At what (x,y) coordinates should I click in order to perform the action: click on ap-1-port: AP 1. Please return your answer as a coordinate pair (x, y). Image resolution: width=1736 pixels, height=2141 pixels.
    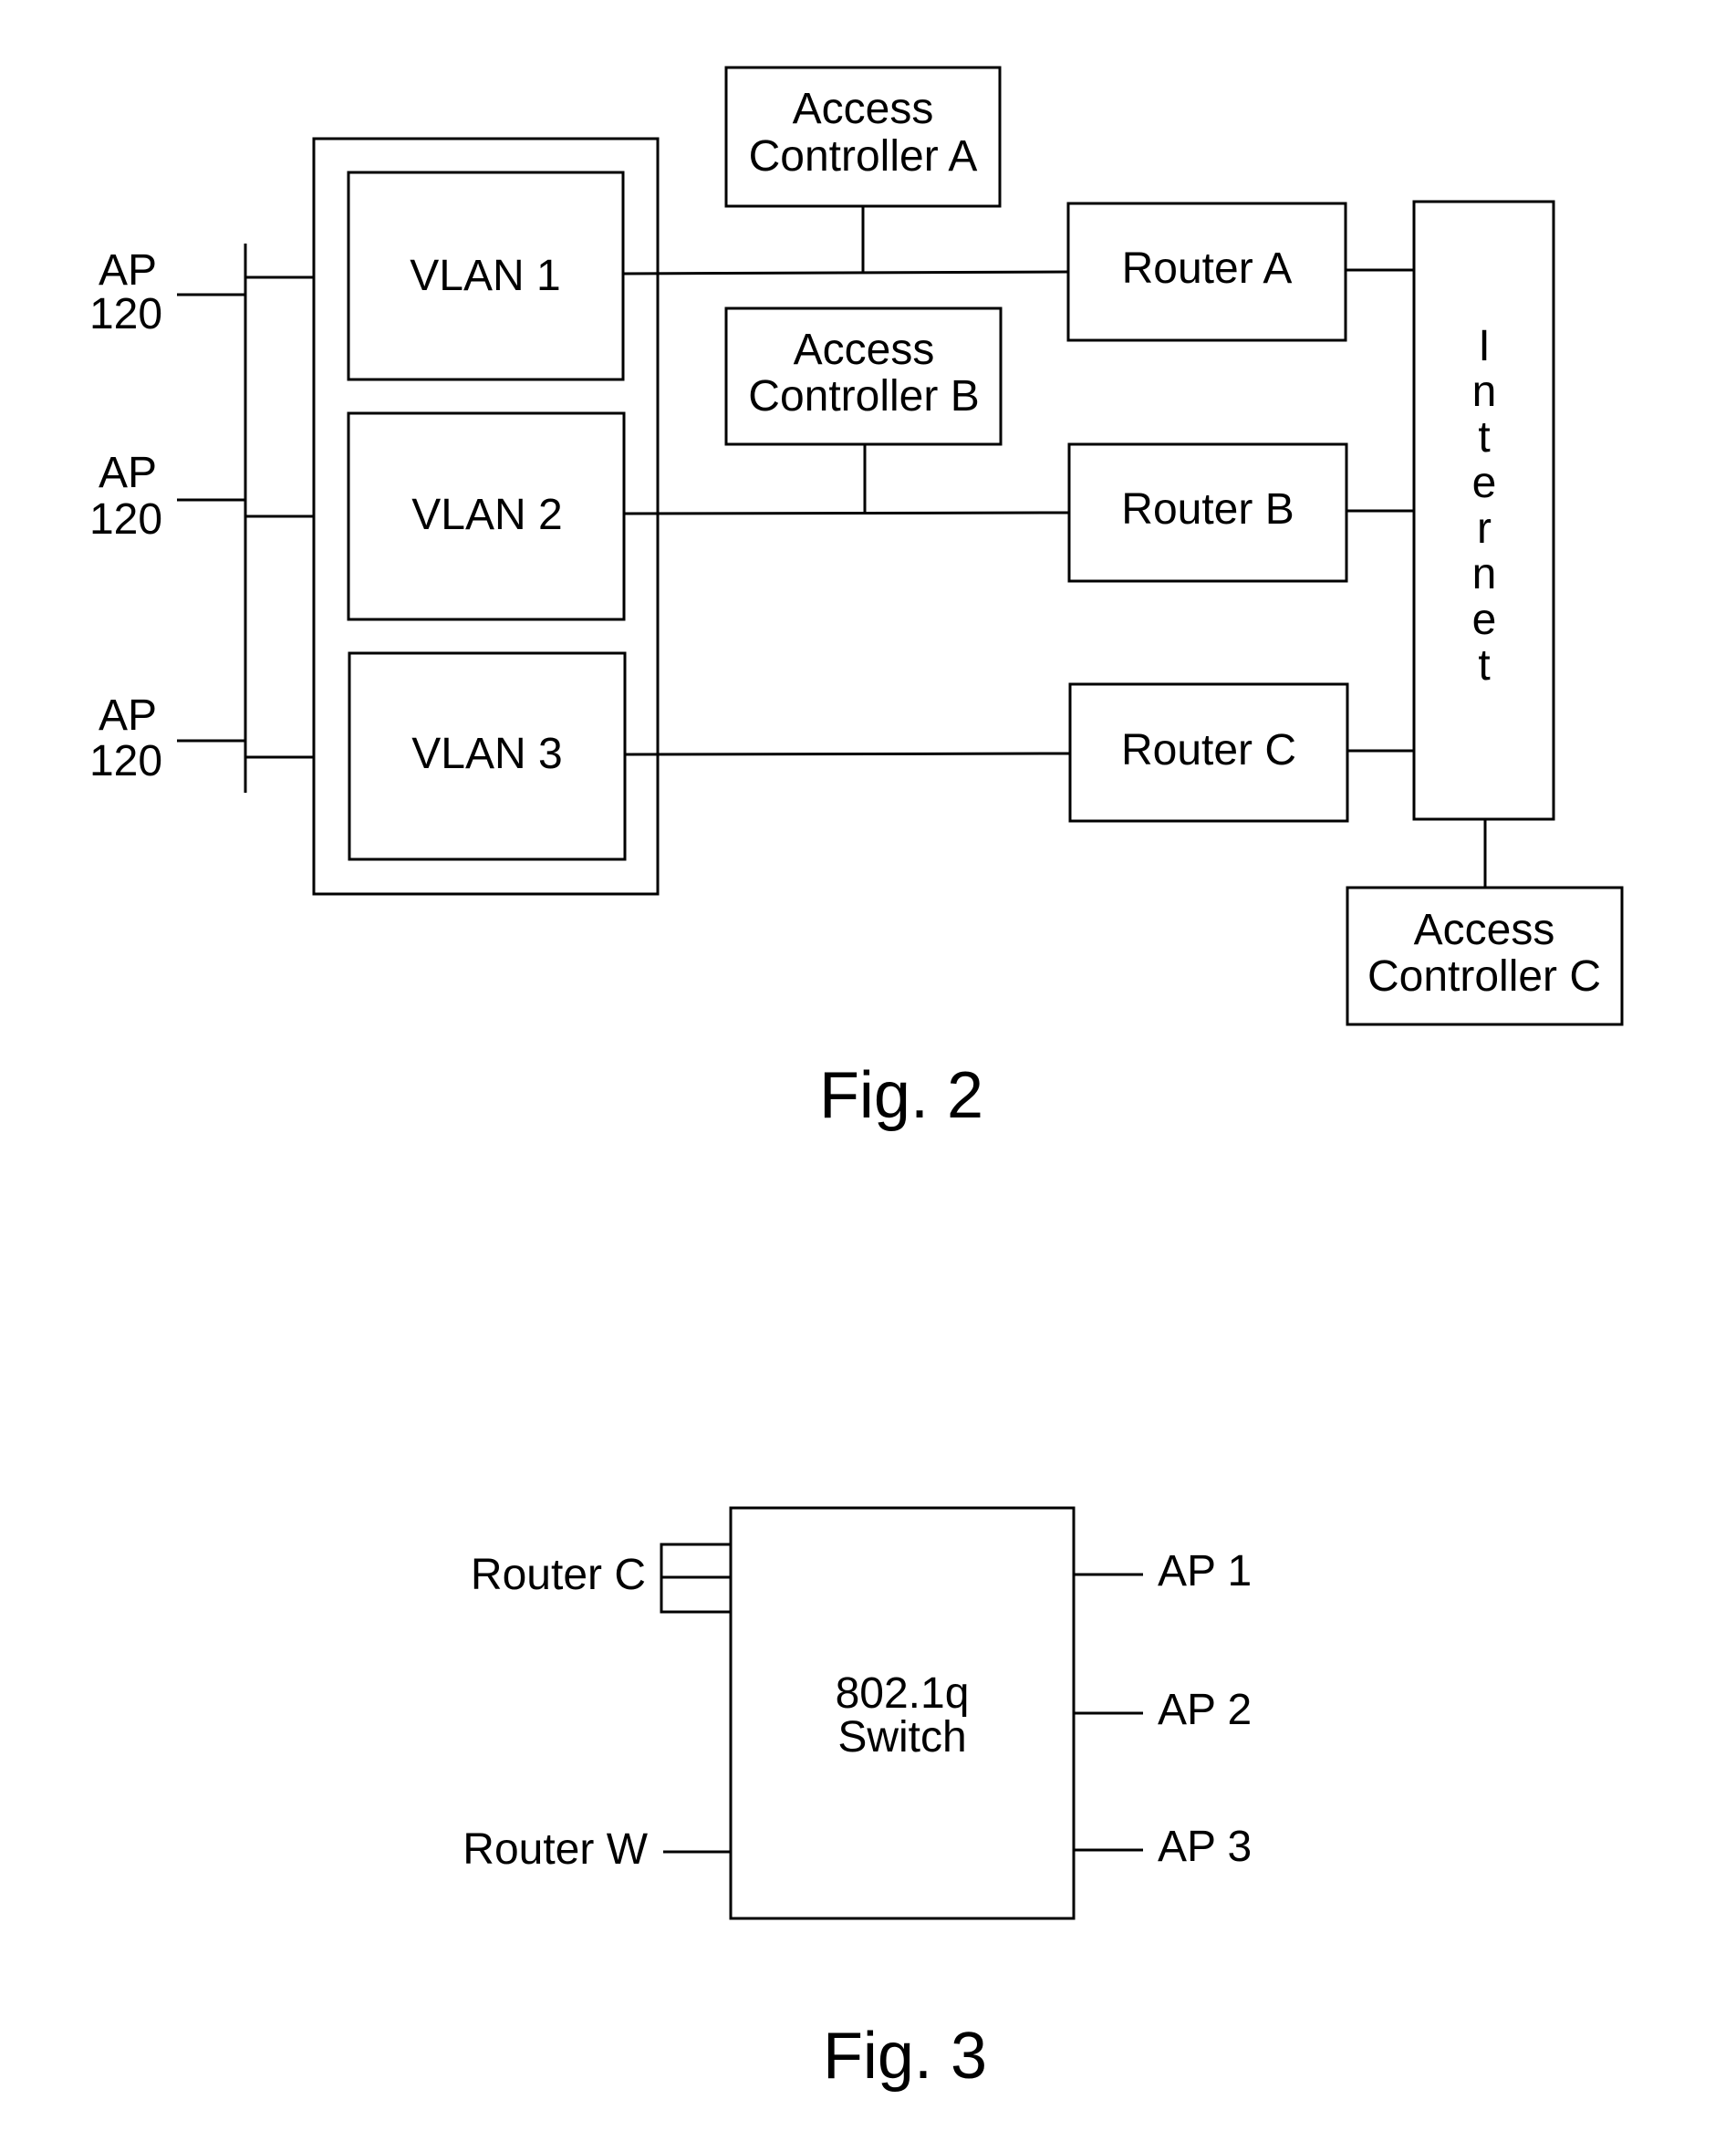
    Looking at the image, I should click on (1163, 1571).